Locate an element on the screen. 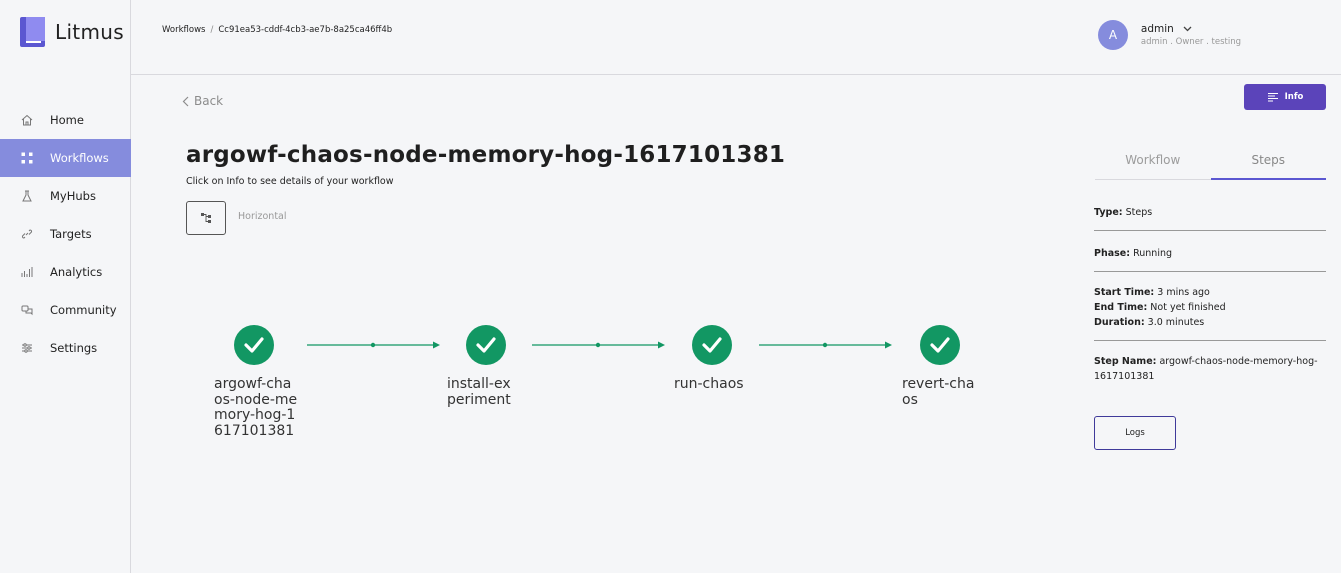 This screenshot has width=1341, height=573. breadcrumb-workflows-link: Workflows is located at coordinates (183, 30).